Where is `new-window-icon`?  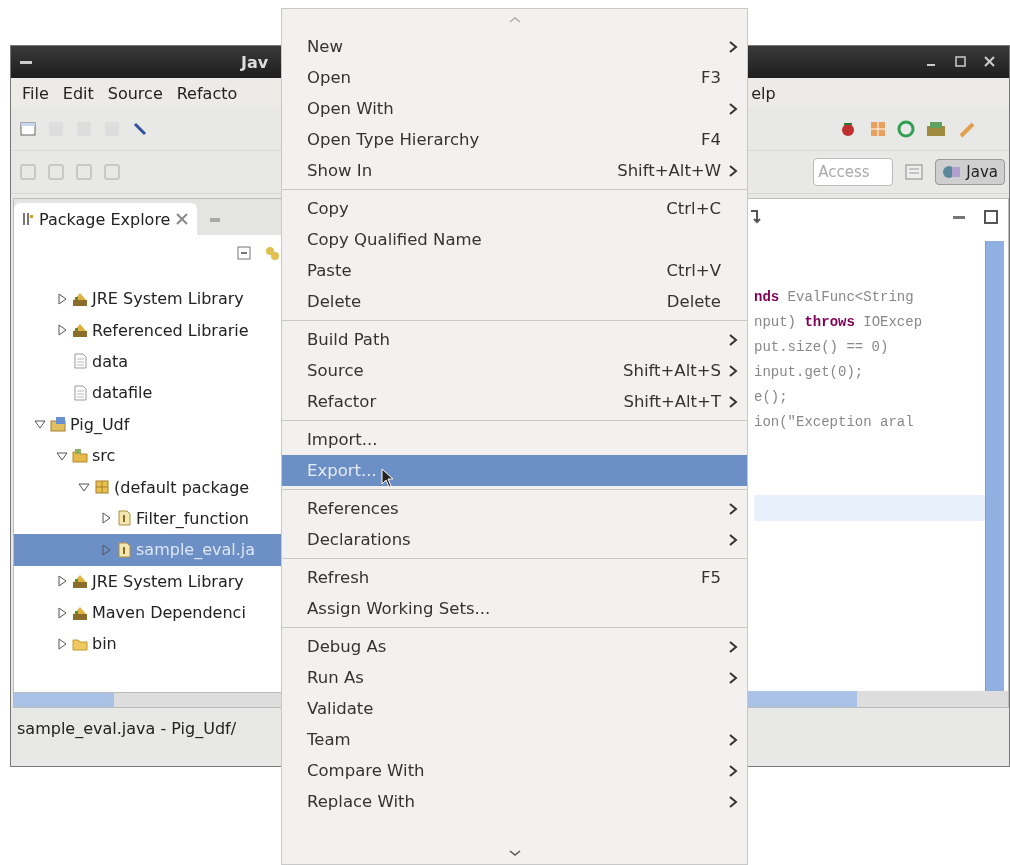 new-window-icon is located at coordinates (28, 129).